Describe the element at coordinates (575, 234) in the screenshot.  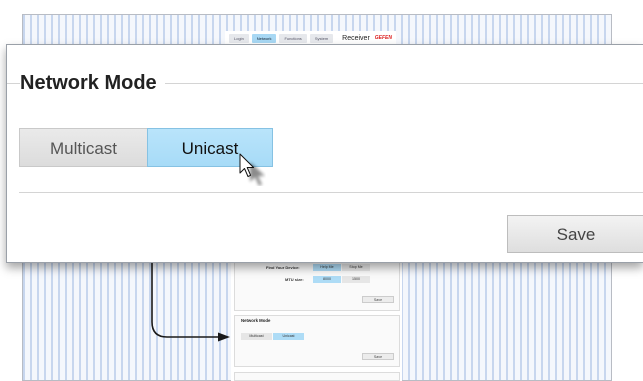
I see `save-button: Save` at that location.